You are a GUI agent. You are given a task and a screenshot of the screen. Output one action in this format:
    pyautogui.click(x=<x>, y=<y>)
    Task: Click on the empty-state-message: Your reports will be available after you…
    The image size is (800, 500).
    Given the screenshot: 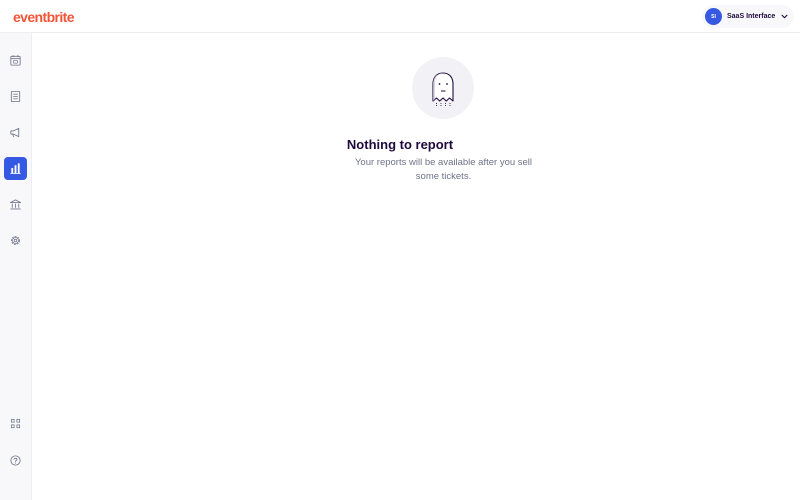 What is the action you would take?
    pyautogui.click(x=443, y=169)
    